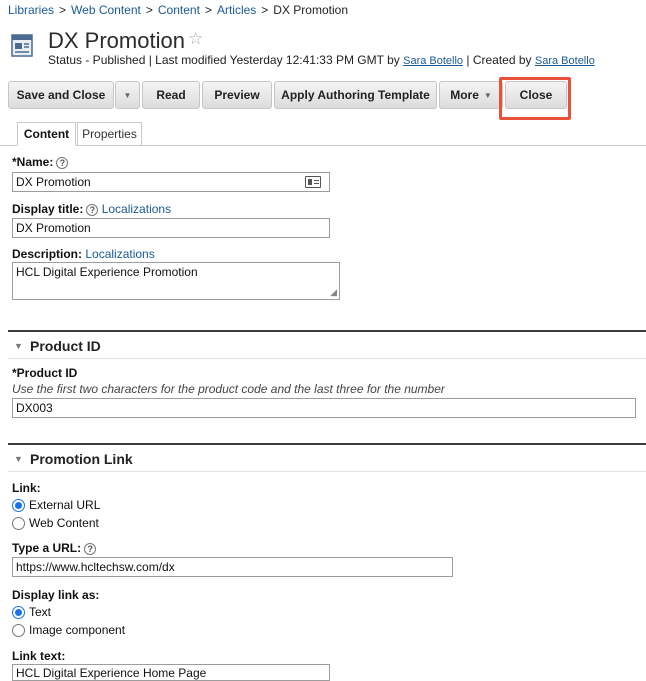 This screenshot has width=646, height=681. I want to click on radio-image-component-label: Image component, so click(77, 630).